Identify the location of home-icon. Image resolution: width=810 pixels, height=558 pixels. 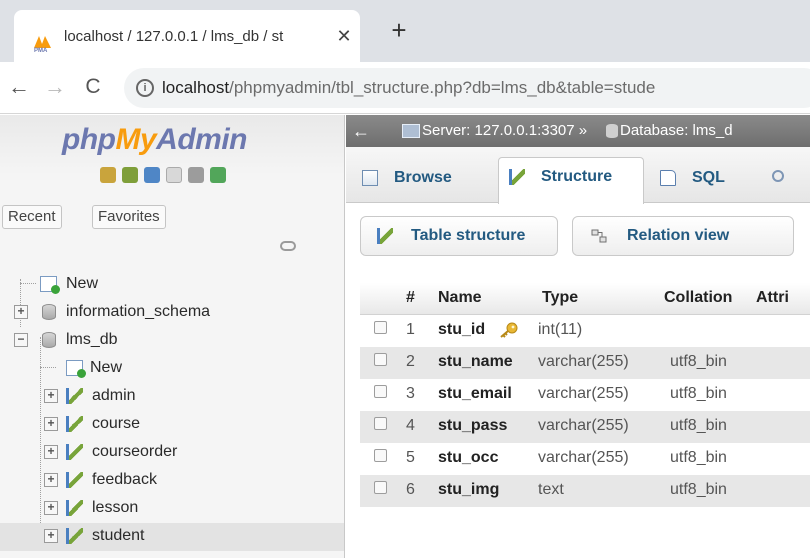
(108, 175).